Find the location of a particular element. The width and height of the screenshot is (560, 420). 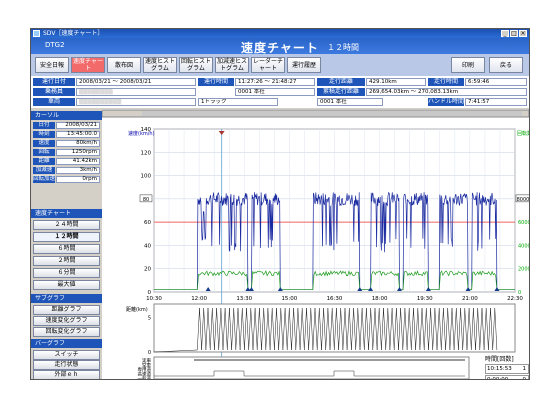

sub-graph-section-title: サブグラフ is located at coordinates (66, 298).